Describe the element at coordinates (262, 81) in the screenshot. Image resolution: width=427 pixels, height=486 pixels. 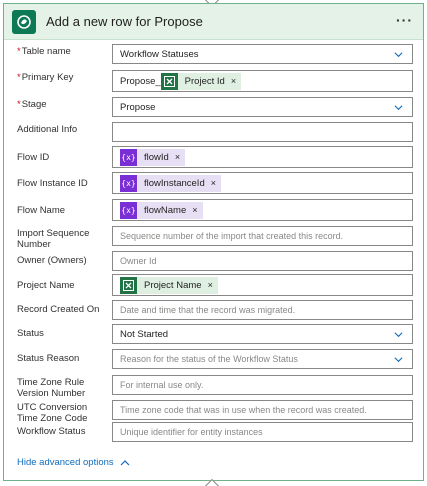
I see `primary-key-input: Propose_ Project Id ×` at that location.